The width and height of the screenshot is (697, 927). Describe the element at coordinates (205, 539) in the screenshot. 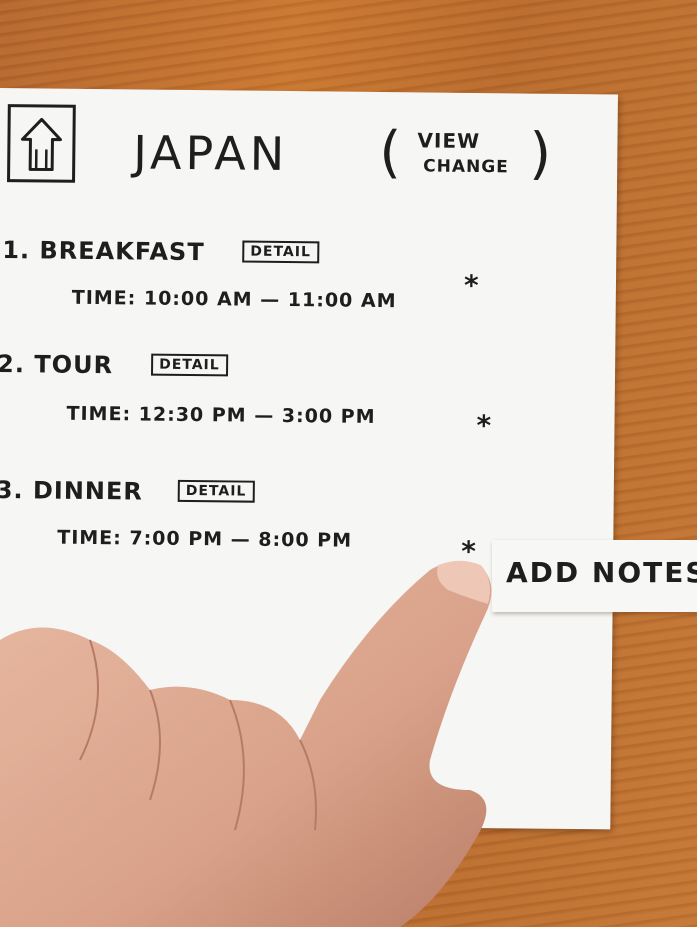

I see `dinner-time: TIME: 7:00 PM — 8:00 PM` at that location.